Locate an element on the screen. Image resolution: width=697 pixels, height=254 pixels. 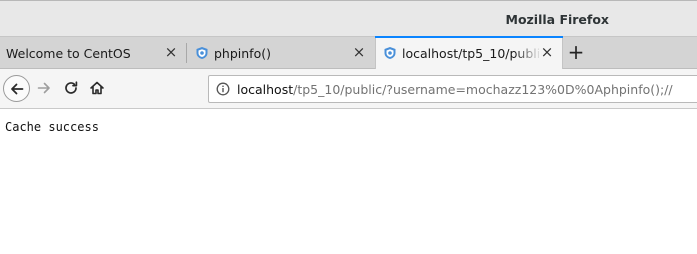
tab-label: localhost/tp5_10/public/? is located at coordinates (472, 53).